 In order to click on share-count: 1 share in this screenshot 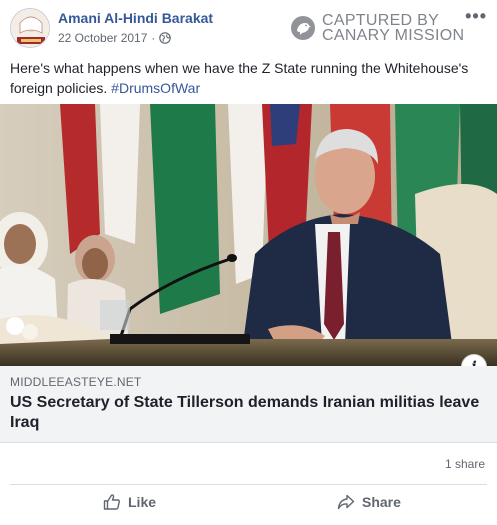, I will do `click(465, 464)`.